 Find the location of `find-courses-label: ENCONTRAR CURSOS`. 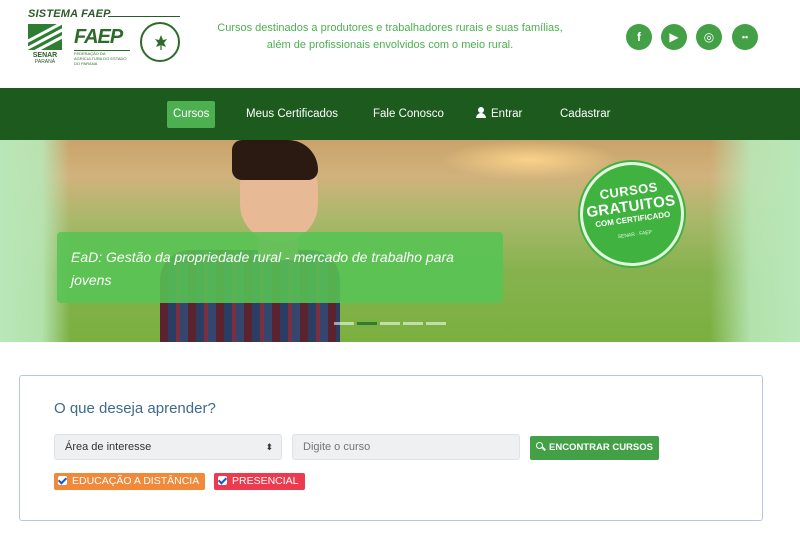

find-courses-label: ENCONTRAR CURSOS is located at coordinates (601, 447).